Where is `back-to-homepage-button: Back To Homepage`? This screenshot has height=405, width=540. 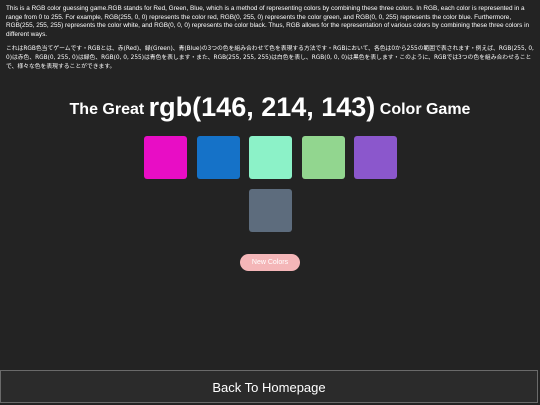 back-to-homepage-button: Back To Homepage is located at coordinates (269, 386).